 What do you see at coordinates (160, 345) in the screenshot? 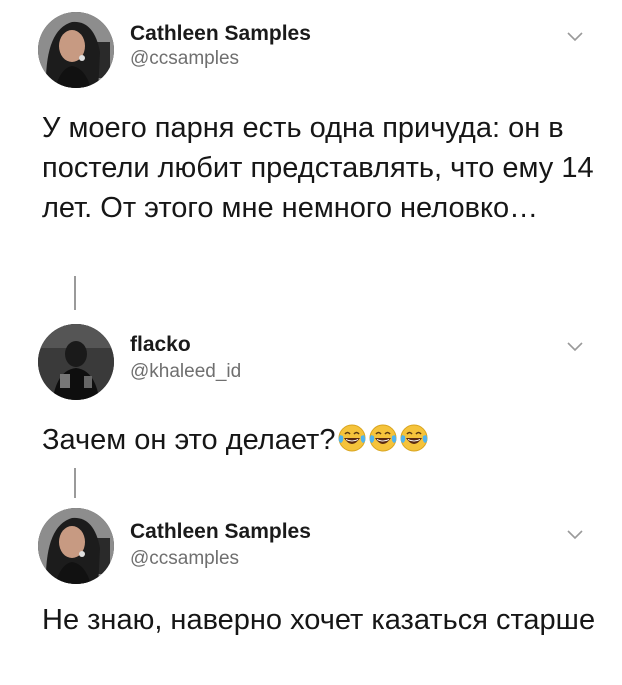
I see `author-name: flacko` at bounding box center [160, 345].